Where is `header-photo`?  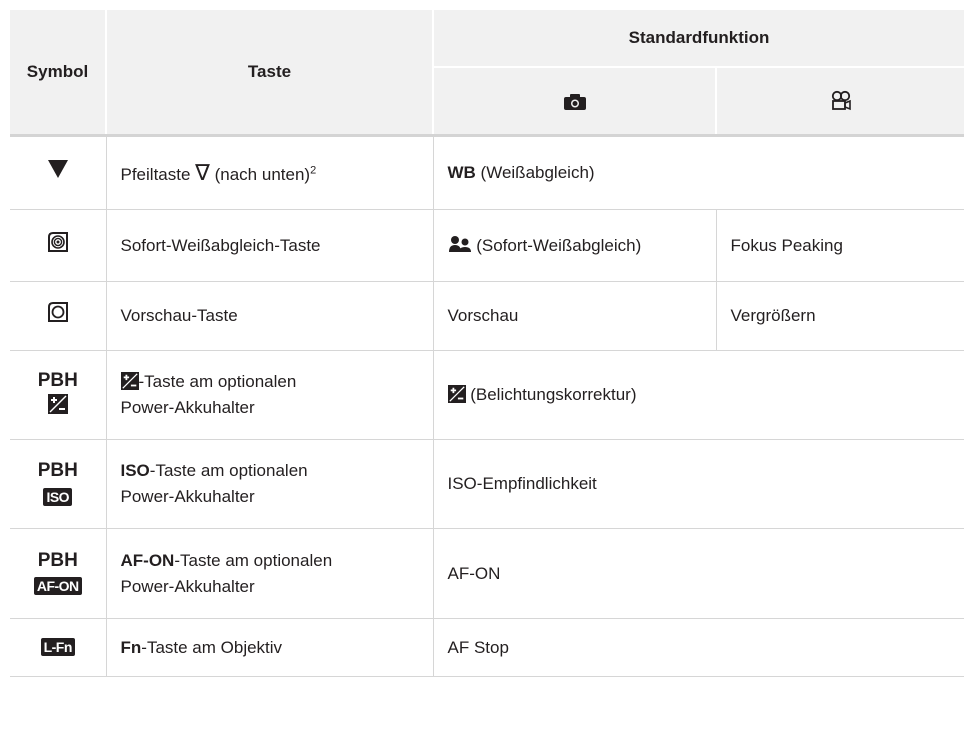
header-photo is located at coordinates (574, 102).